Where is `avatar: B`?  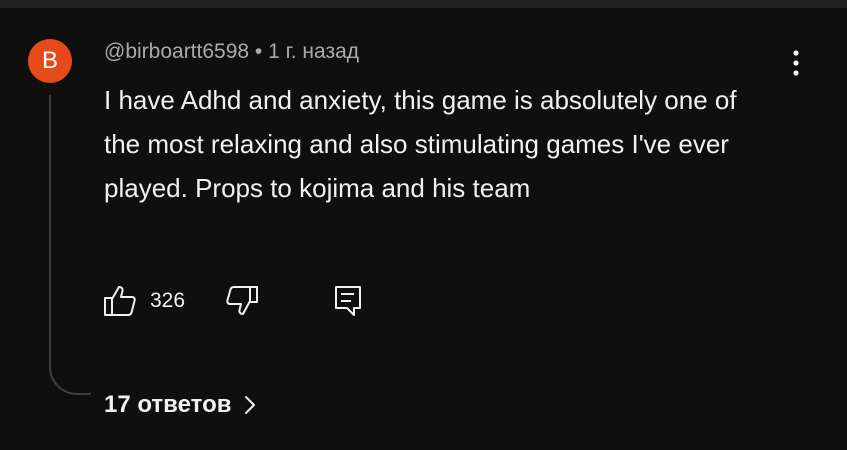
avatar: B is located at coordinates (50, 61).